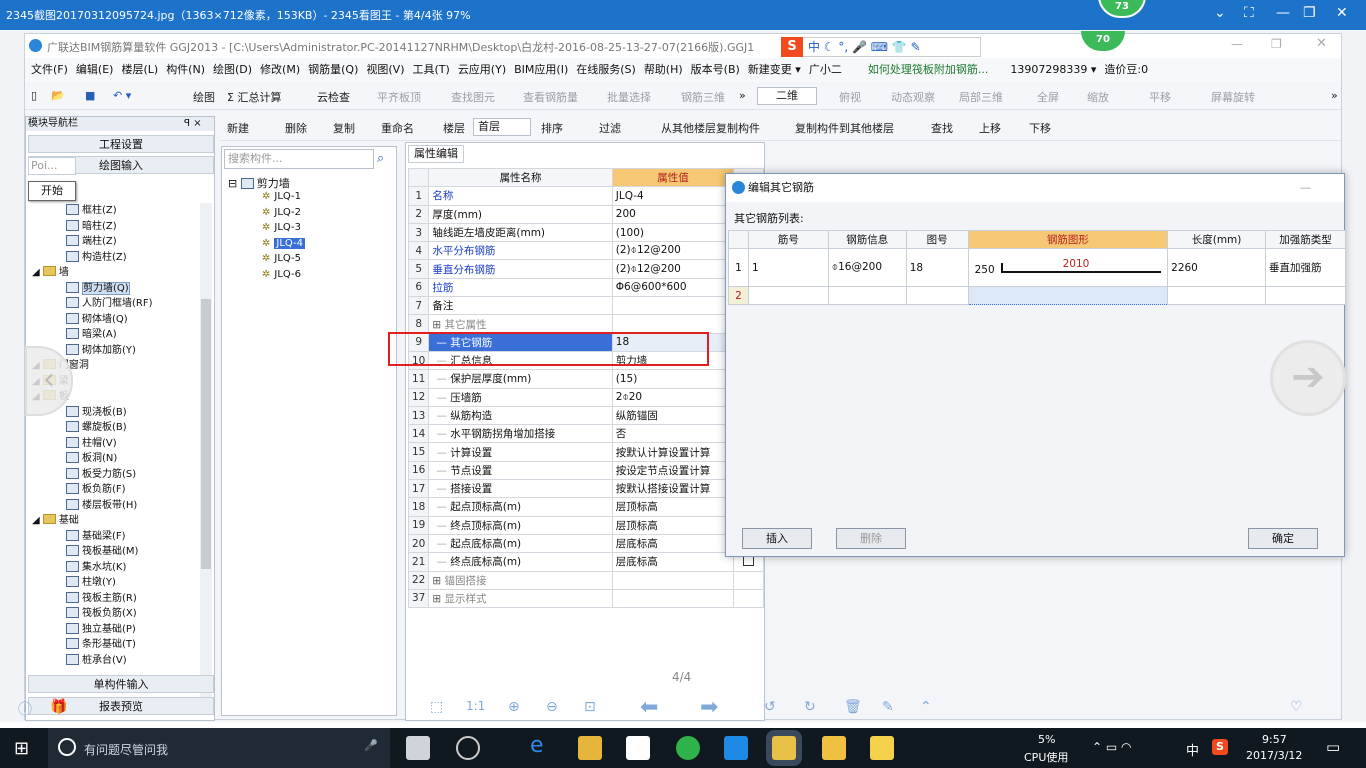 The height and width of the screenshot is (768, 1366). Describe the element at coordinates (585, 232) in the screenshot. I see `table-row: 3 轴线距左墙皮距离(mm) (100)` at that location.